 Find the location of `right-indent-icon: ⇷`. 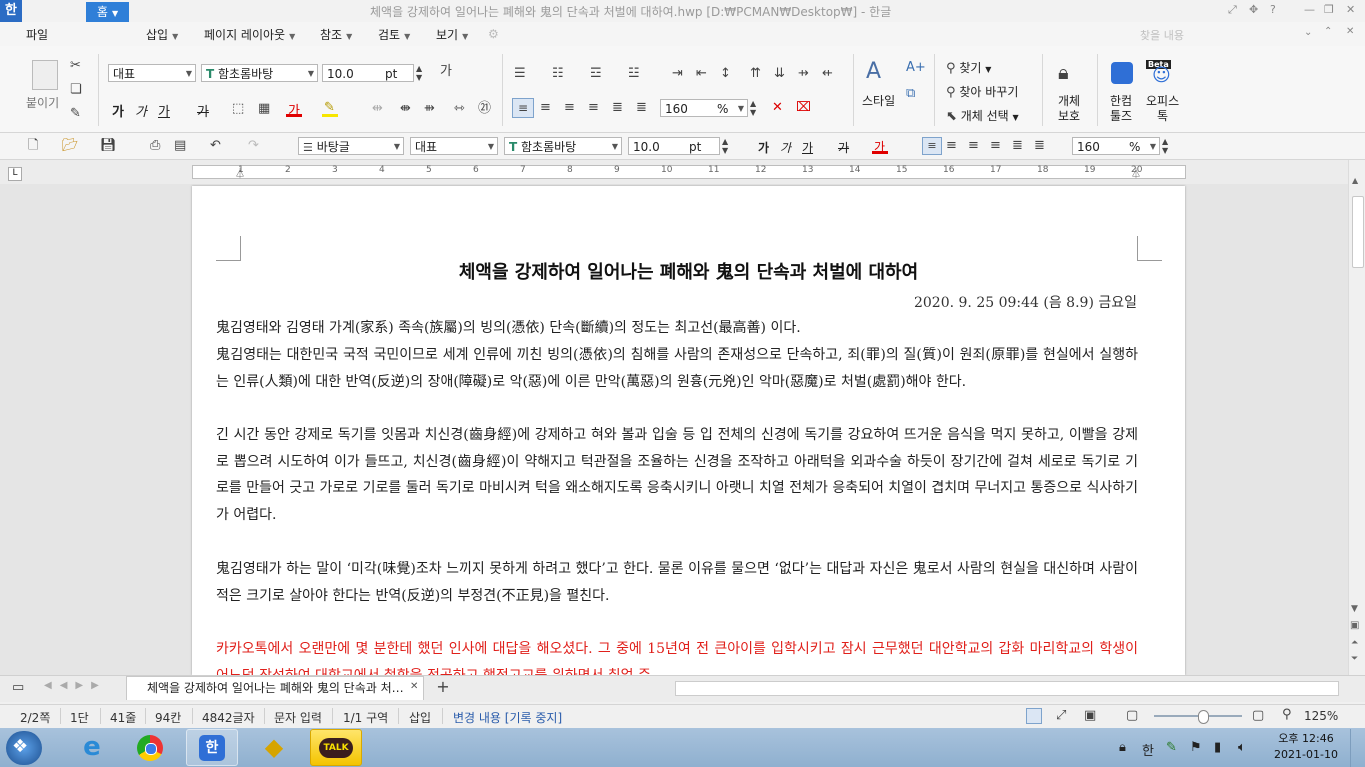

right-indent-icon: ⇷ is located at coordinates (827, 74).